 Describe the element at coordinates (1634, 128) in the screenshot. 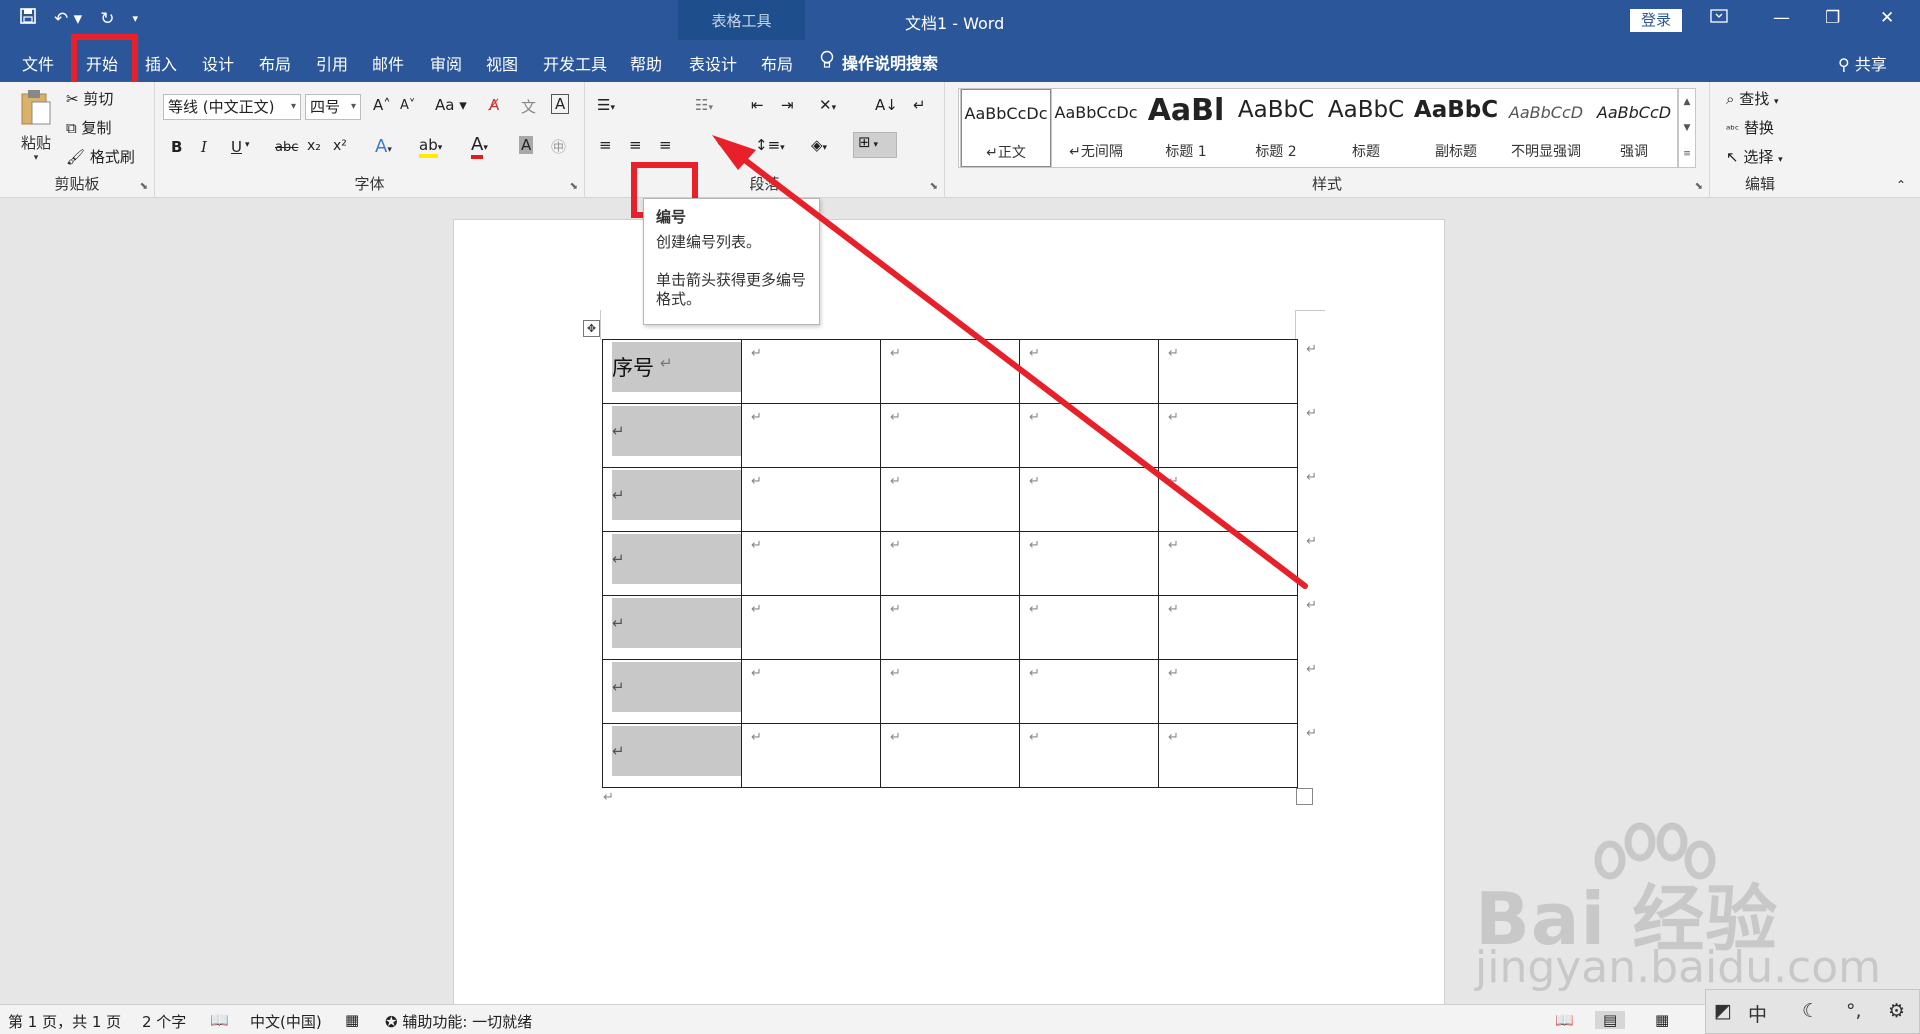

I see `style-emphasis: AaBbCcD 强调` at that location.